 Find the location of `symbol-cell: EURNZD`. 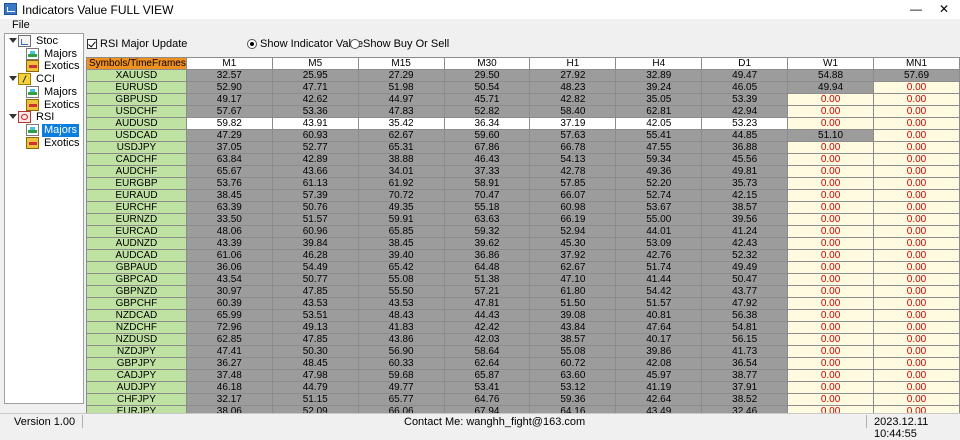

symbol-cell: EURNZD is located at coordinates (136, 219).